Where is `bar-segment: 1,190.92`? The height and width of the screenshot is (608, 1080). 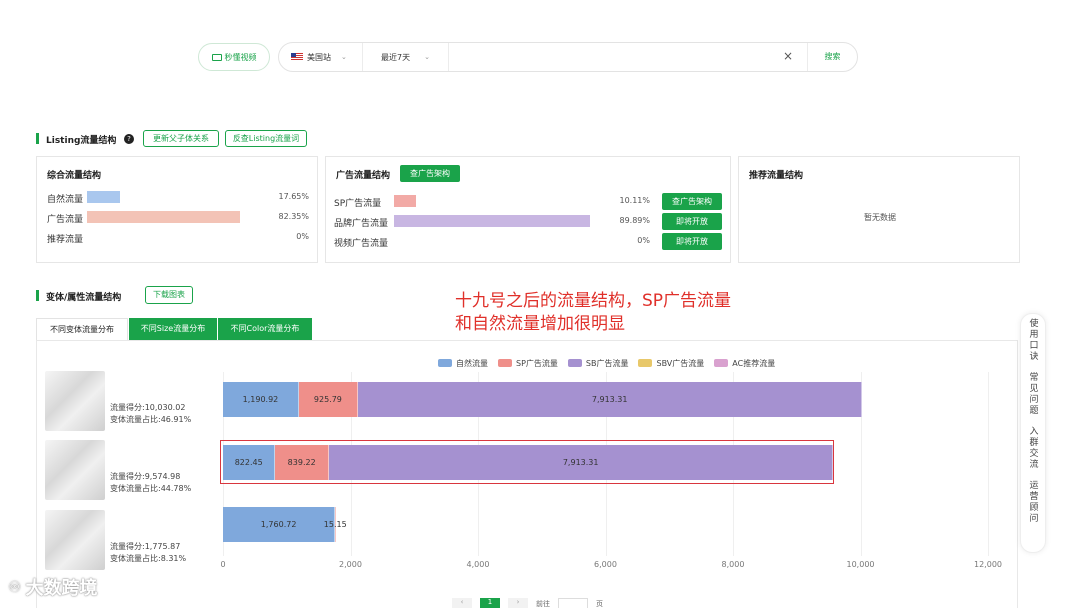
bar-segment: 1,190.92 is located at coordinates (261, 399).